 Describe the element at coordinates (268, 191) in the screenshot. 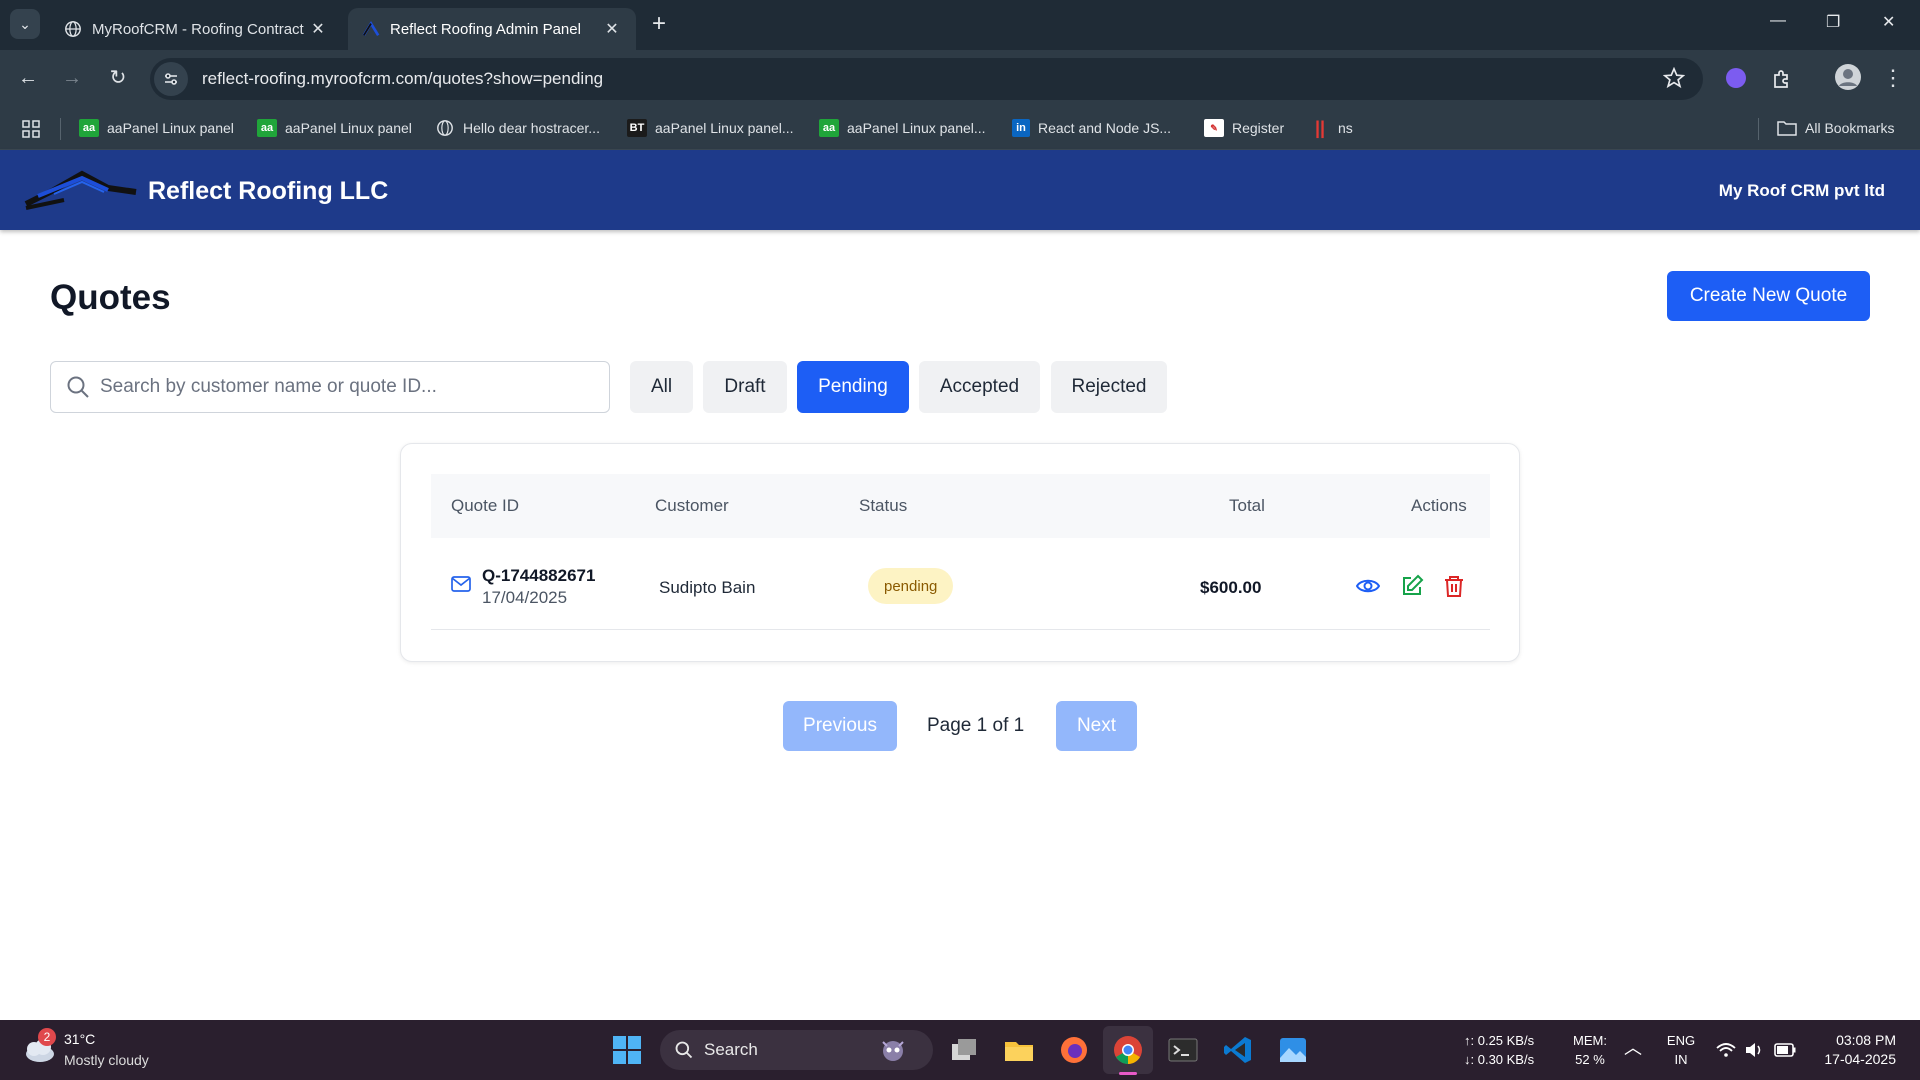

I see `brand-name: Reflect Roofing LLC` at that location.